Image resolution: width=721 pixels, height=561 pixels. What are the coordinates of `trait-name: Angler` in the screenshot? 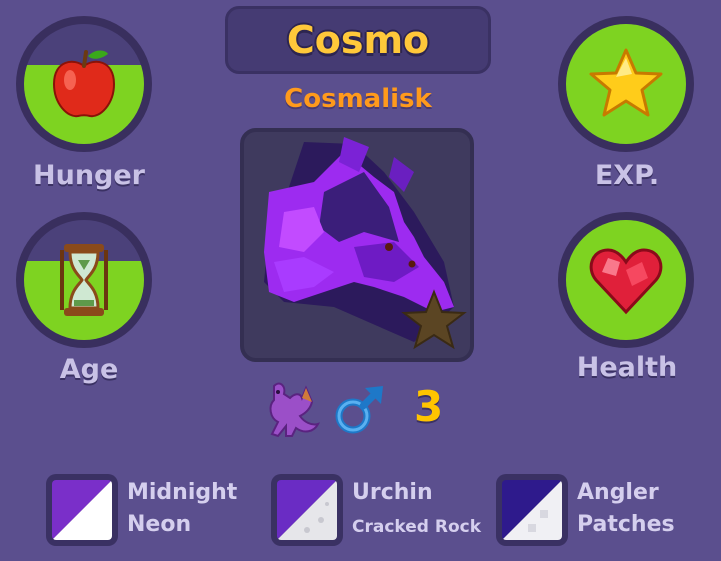 It's located at (618, 492).